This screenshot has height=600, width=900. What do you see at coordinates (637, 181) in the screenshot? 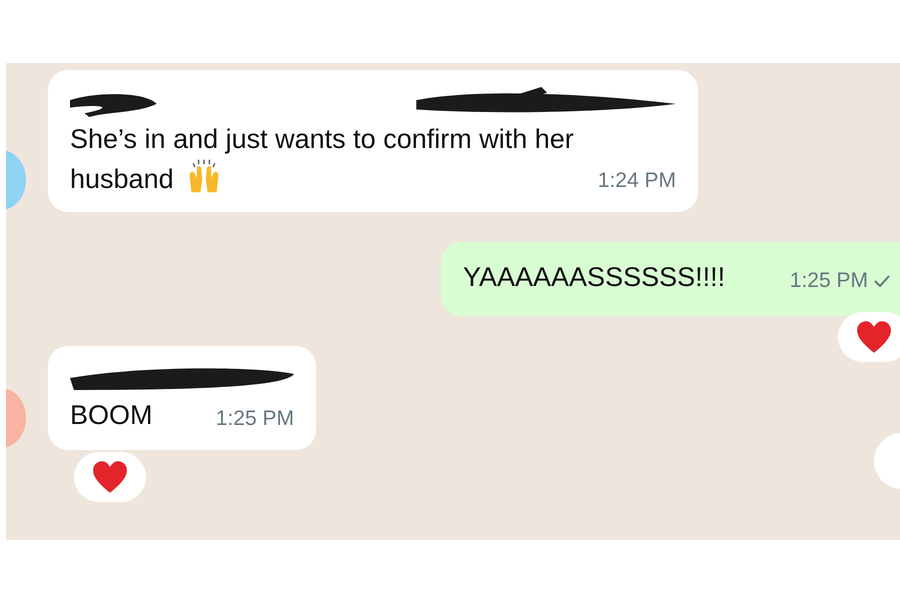
I see `timestamp: 1:24 PM` at bounding box center [637, 181].